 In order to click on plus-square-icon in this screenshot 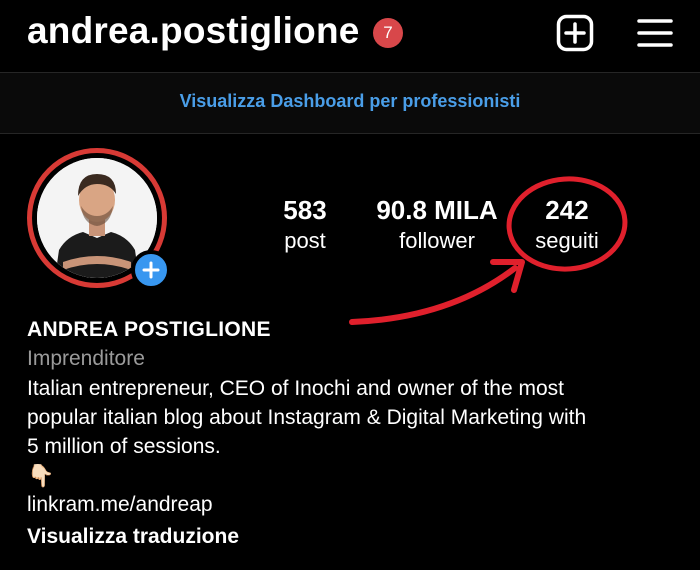, I will do `click(575, 33)`.